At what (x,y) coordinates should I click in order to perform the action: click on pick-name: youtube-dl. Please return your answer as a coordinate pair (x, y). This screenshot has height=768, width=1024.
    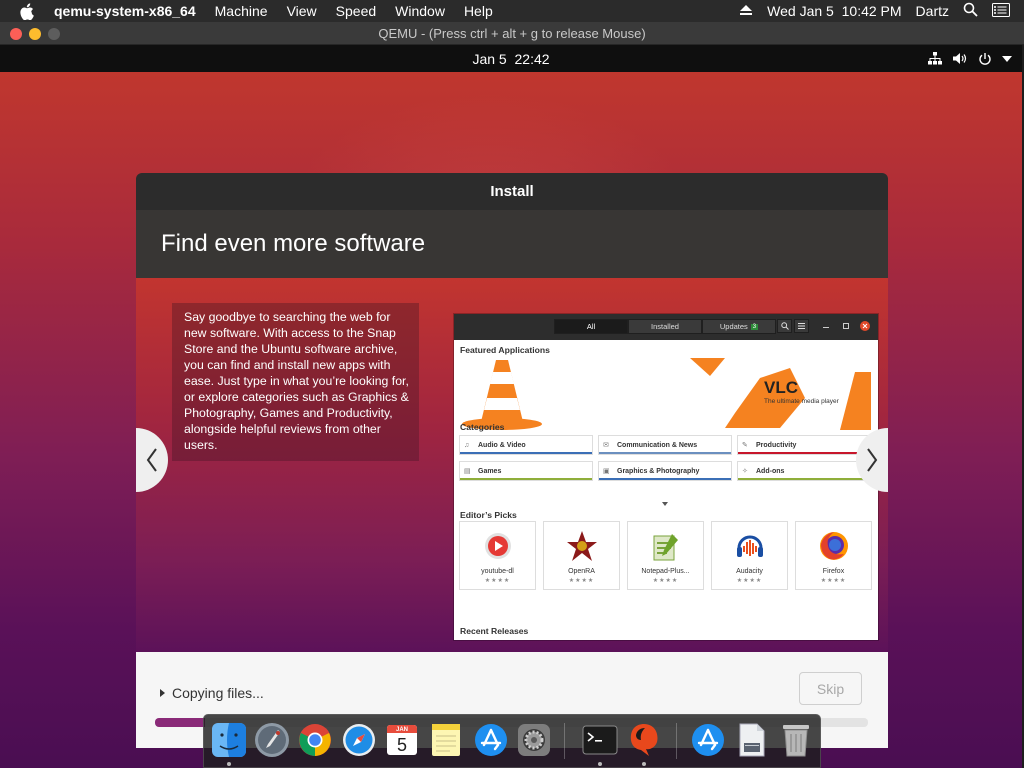
    Looking at the image, I should click on (497, 571).